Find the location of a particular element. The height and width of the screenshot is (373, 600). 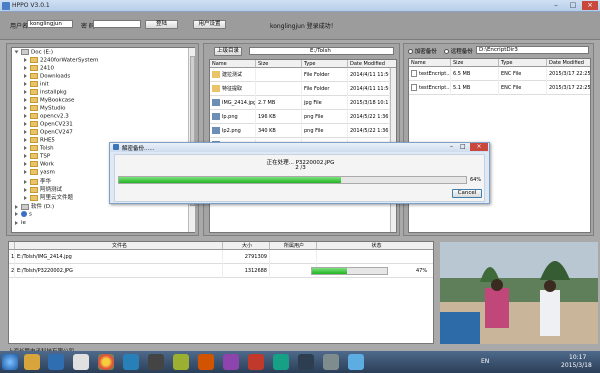

tree-root: Doc (E:) is located at coordinates (33, 52).